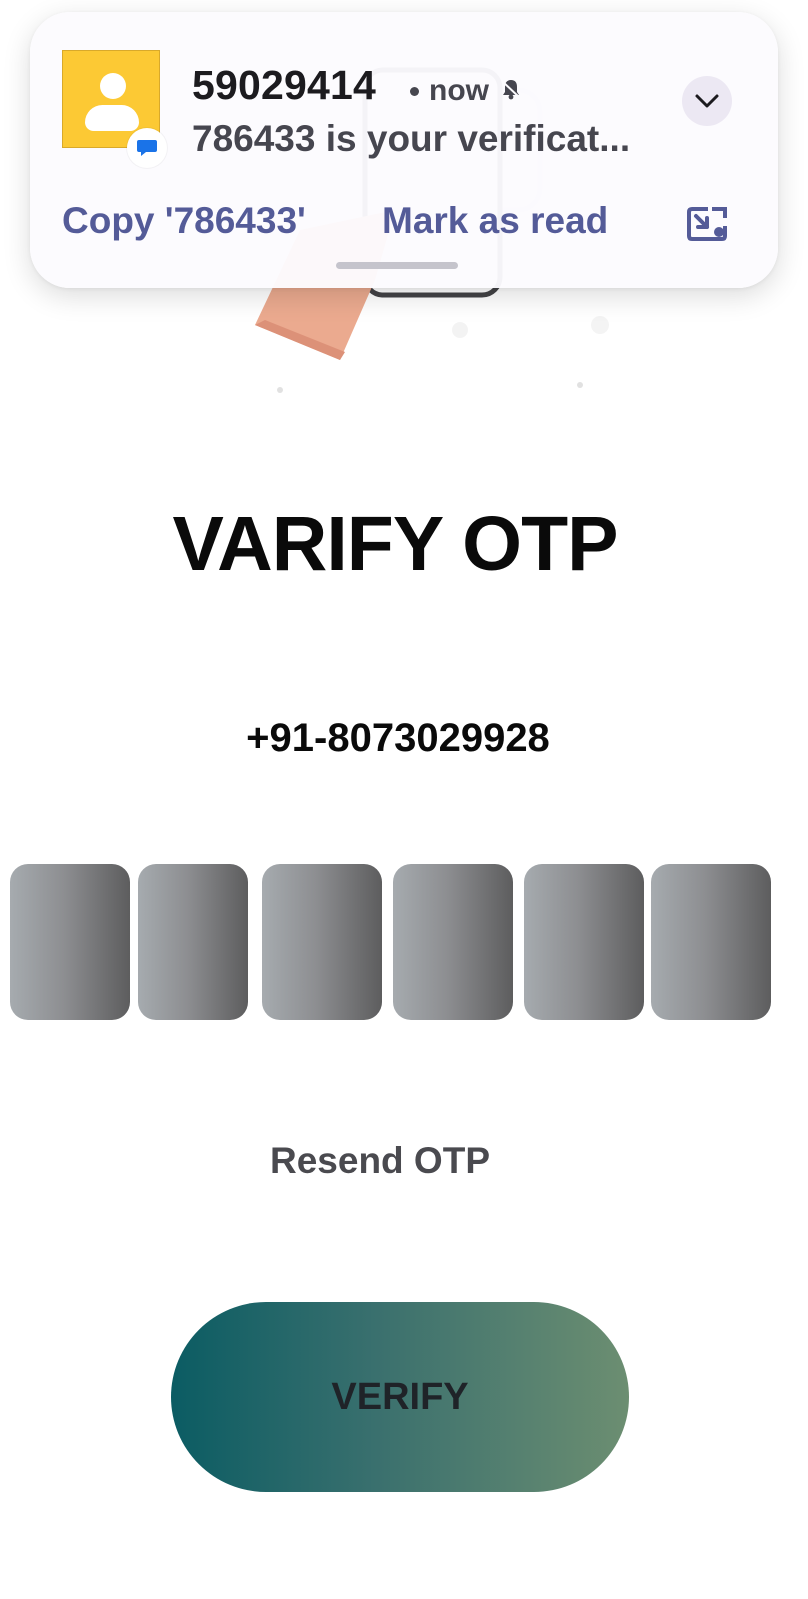  I want to click on phone-number: +91-8073029928, so click(398, 738).